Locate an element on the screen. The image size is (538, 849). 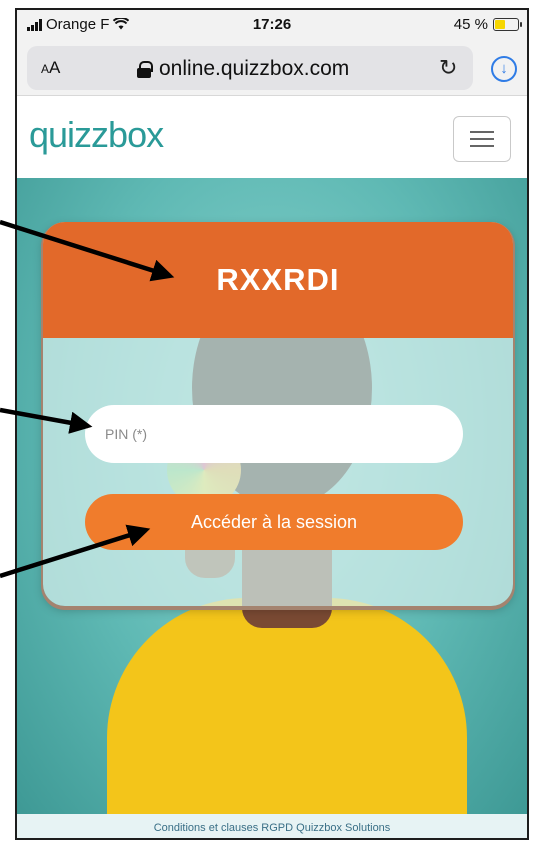
download-icon: ↓ is located at coordinates (504, 69).